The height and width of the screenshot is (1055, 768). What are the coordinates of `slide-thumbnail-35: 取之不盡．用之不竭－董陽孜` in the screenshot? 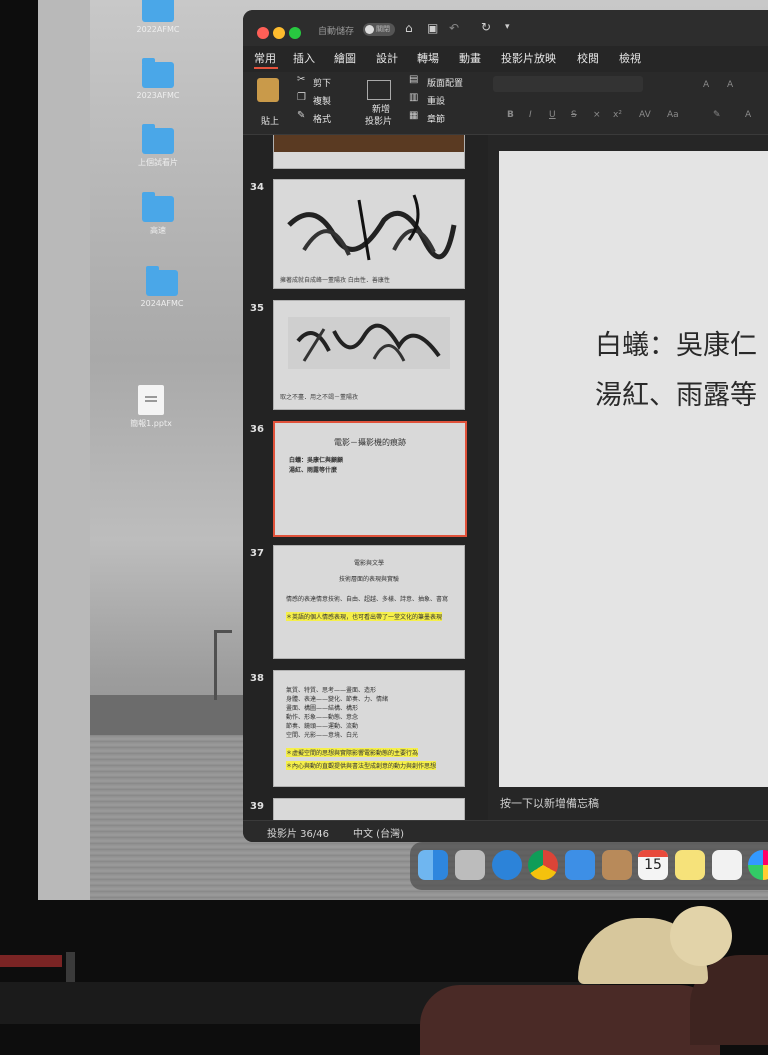 It's located at (369, 355).